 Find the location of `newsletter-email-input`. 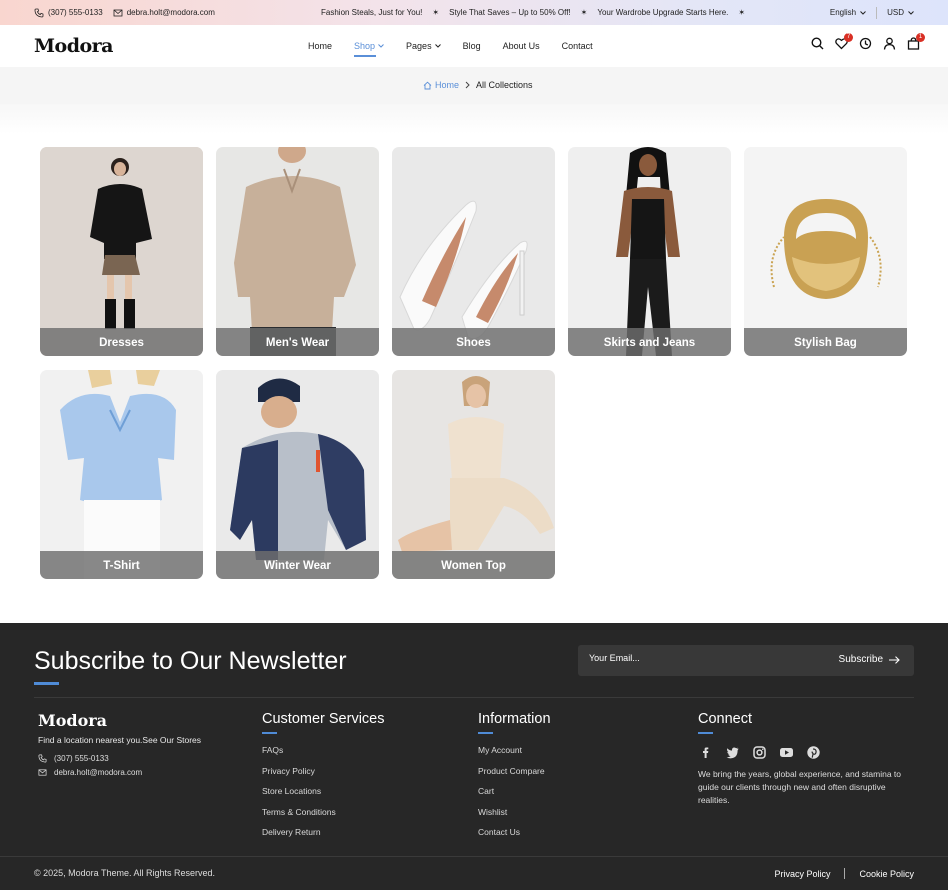

newsletter-email-input is located at coordinates (689, 658).